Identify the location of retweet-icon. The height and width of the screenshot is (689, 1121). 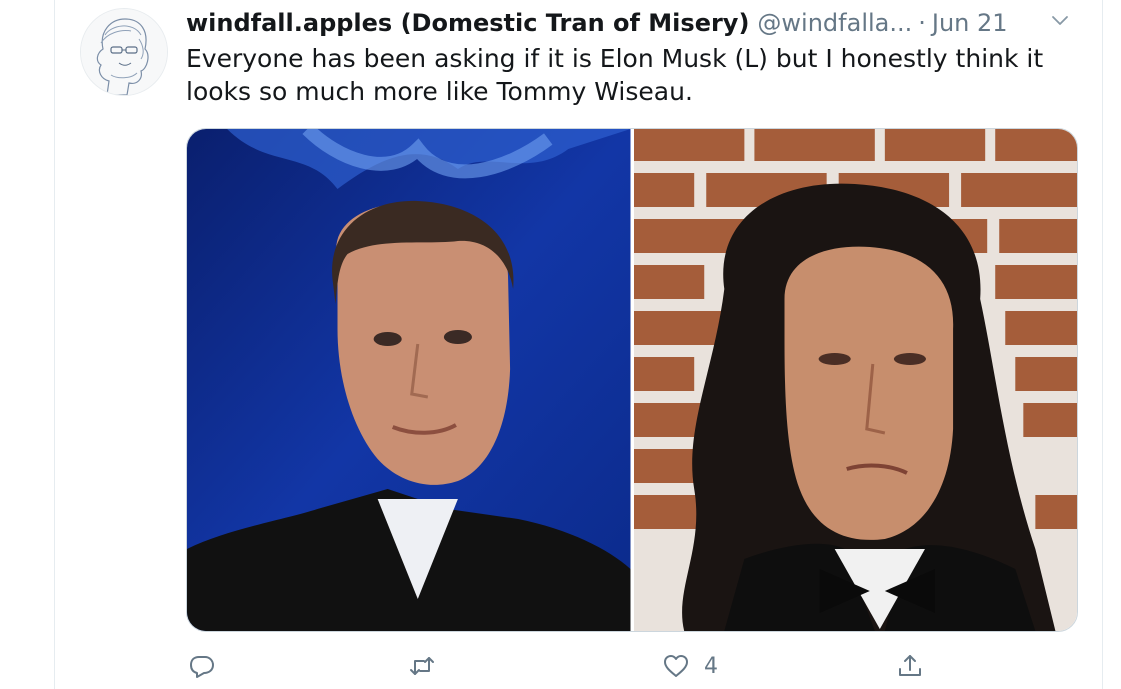
(422, 666).